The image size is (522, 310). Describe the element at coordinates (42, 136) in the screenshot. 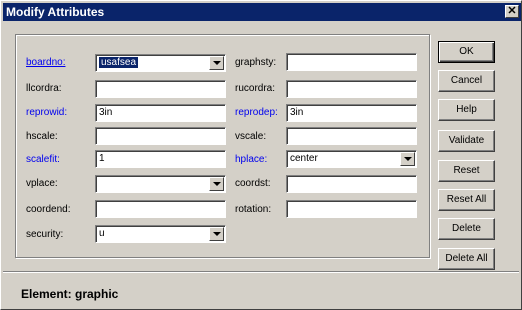

I see `hscale-label: hscale:` at that location.